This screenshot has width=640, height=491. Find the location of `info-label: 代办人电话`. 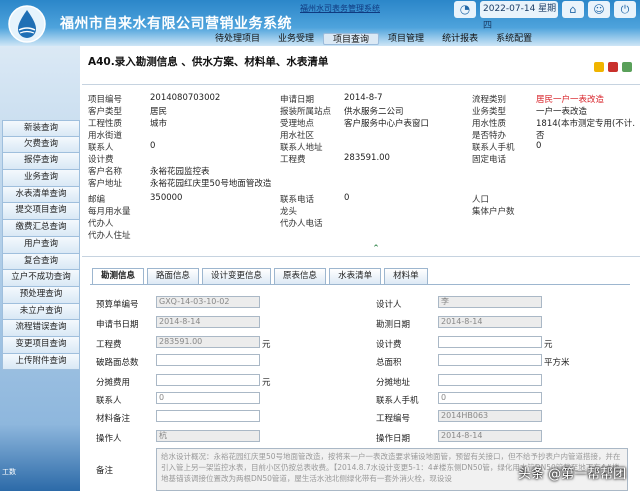

info-label: 代办人电话 is located at coordinates (301, 224).